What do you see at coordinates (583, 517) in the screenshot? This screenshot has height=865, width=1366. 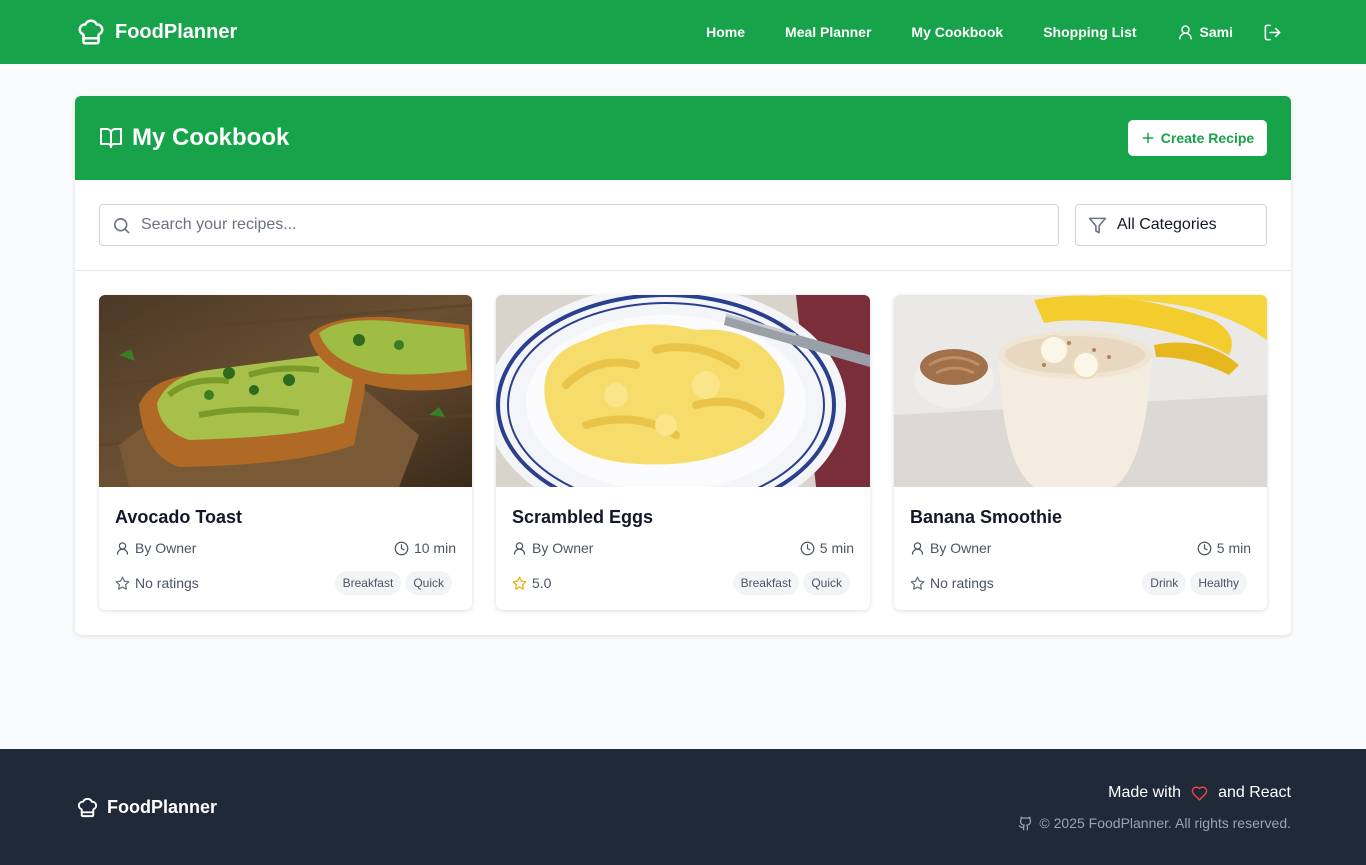 I see `recipe-title: Scrambled Eggs` at bounding box center [583, 517].